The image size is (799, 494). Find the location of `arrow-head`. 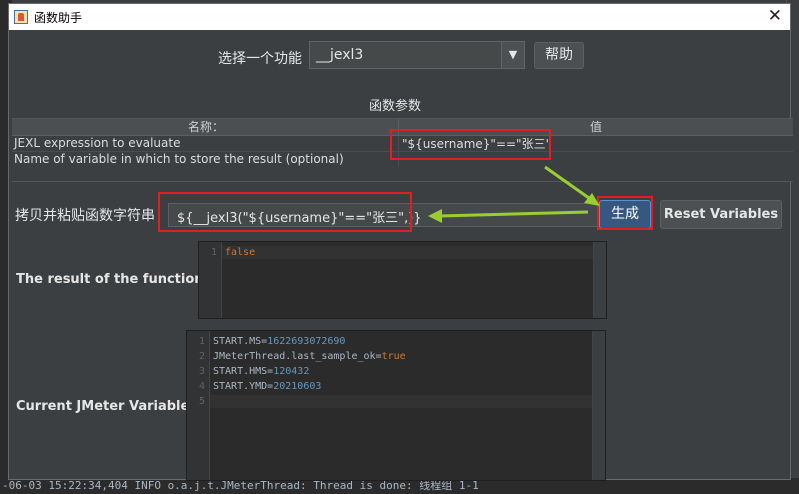

arrow-head is located at coordinates (435, 216).